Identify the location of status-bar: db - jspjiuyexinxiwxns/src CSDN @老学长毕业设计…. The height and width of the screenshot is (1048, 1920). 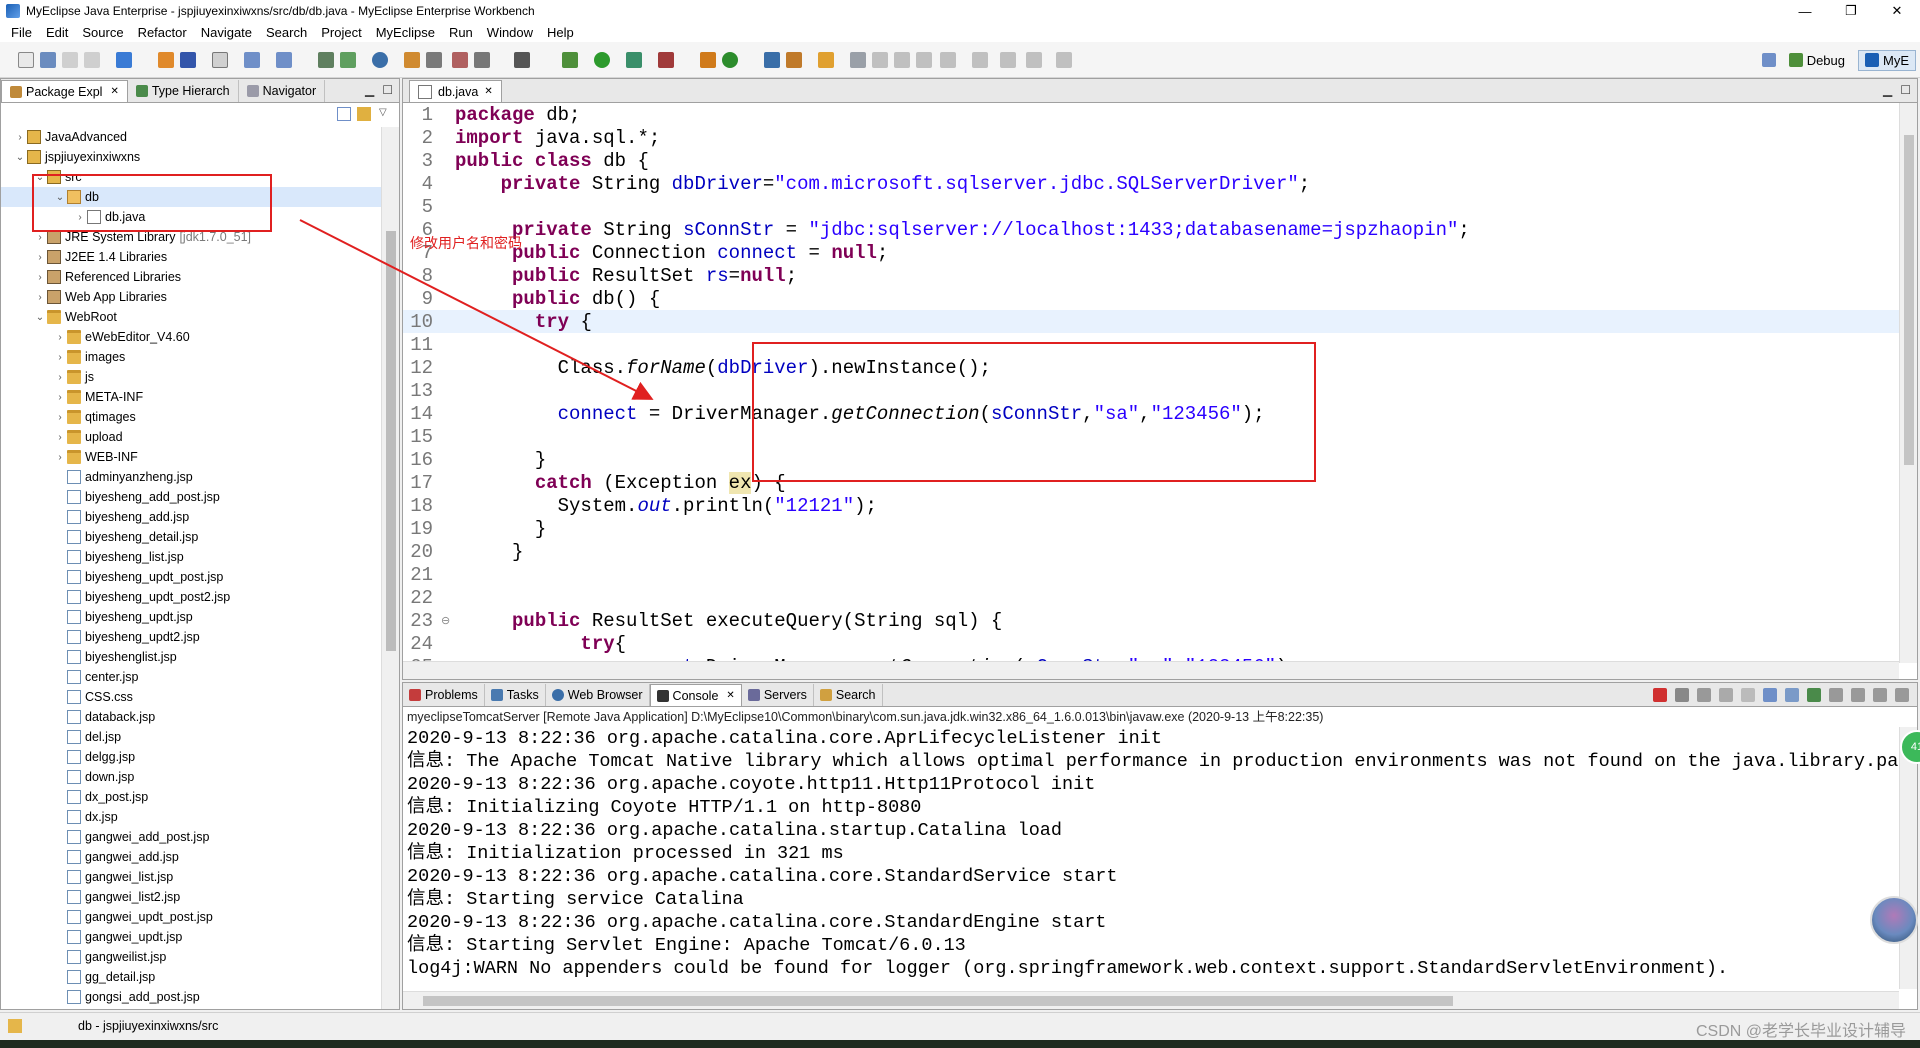
(960, 1026).